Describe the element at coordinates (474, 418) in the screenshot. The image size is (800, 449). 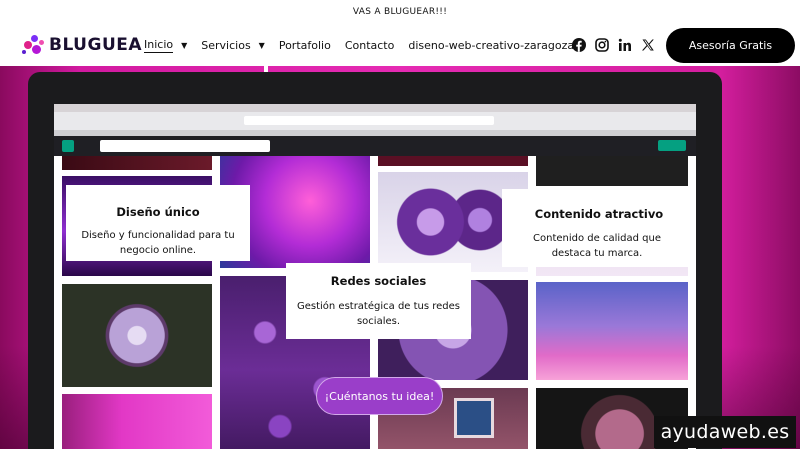
I see `window-in-photo` at that location.